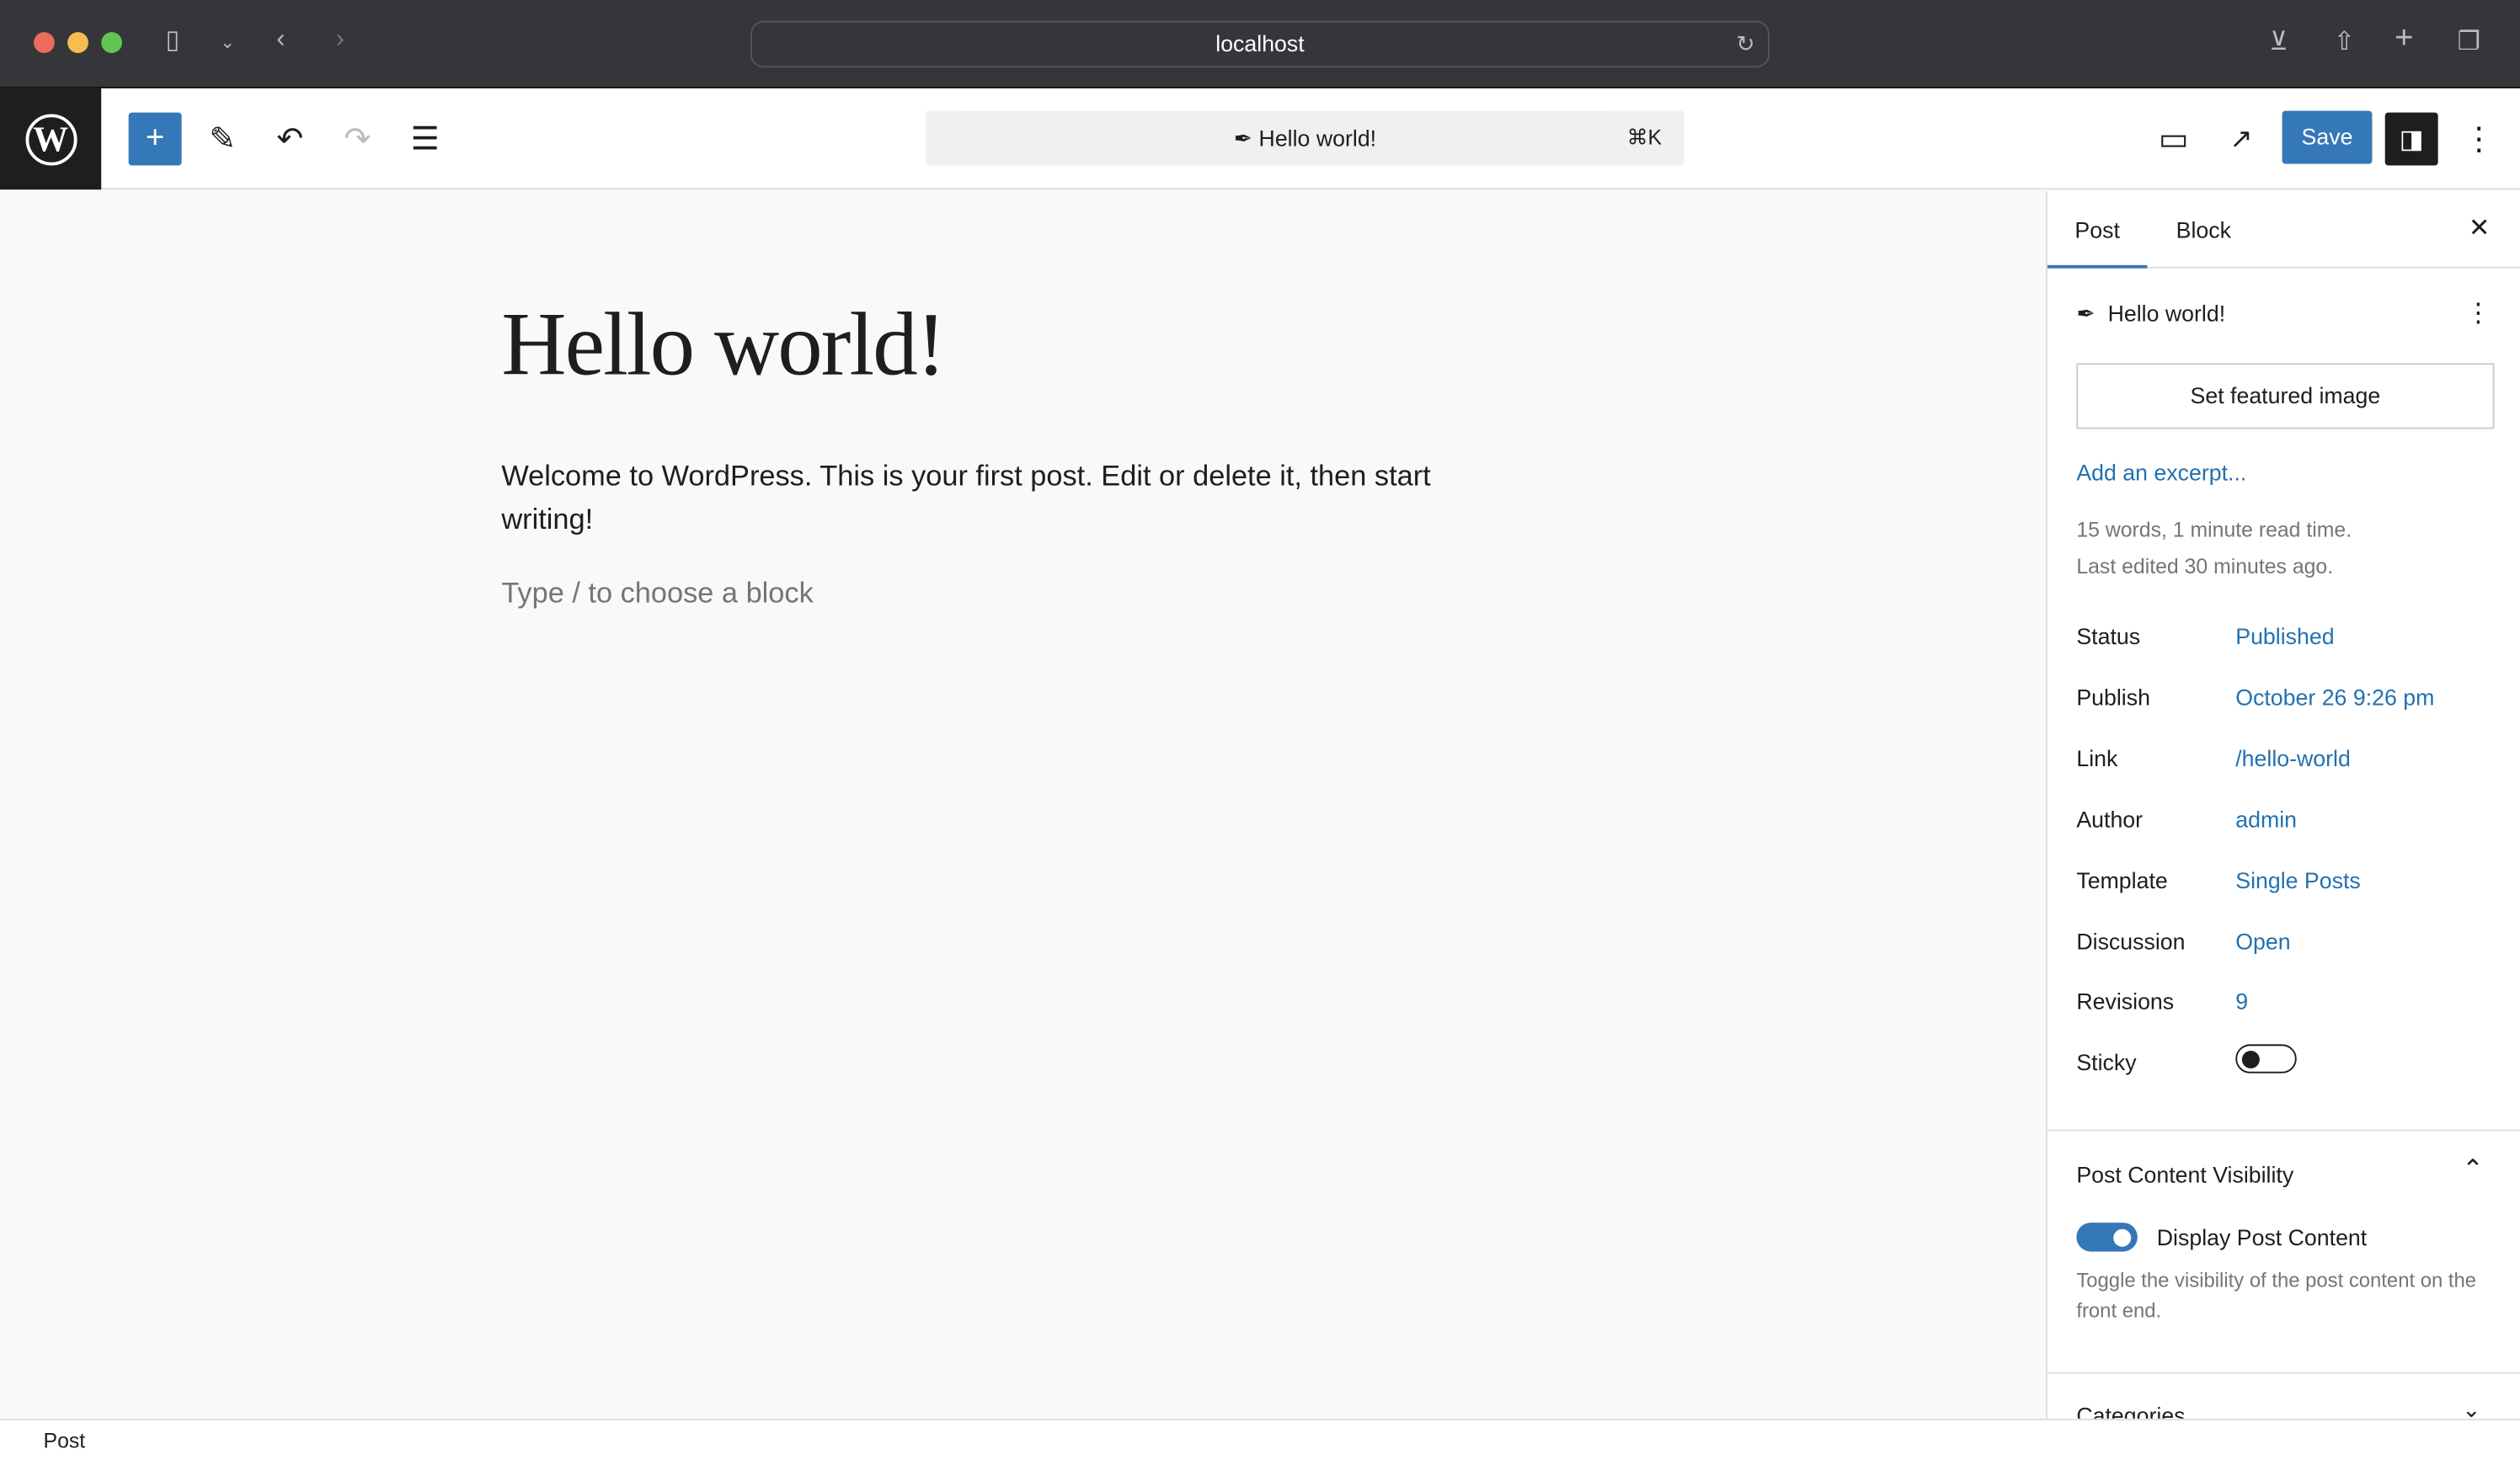 This screenshot has width=2520, height=1460. I want to click on options-menu-icon: ⋮, so click(2479, 139).